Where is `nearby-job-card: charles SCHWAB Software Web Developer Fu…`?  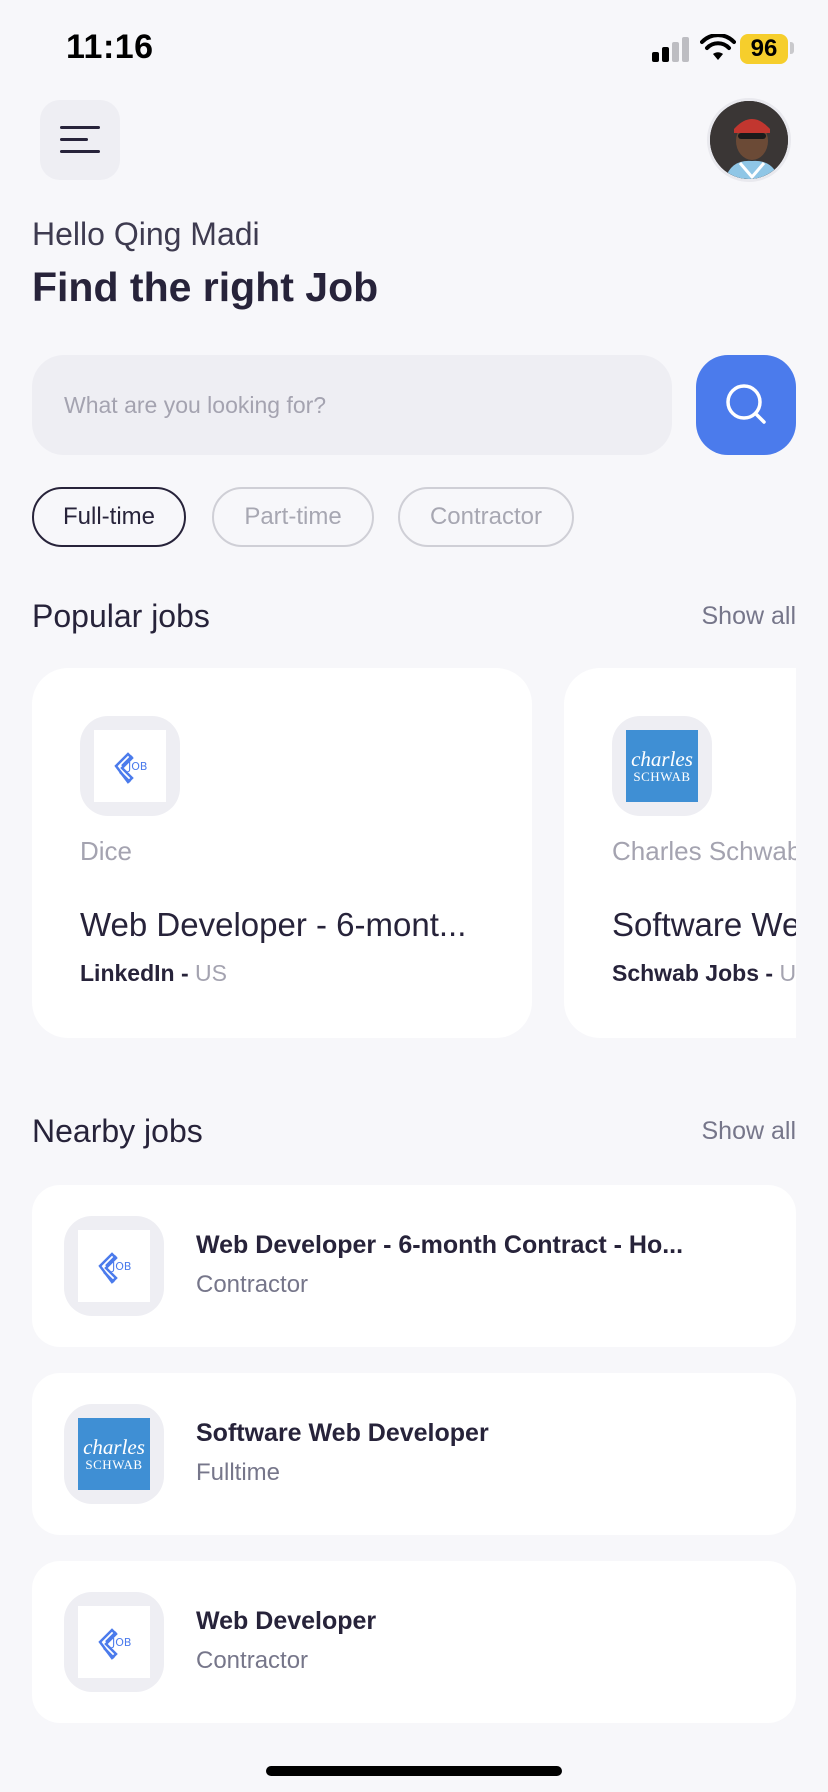 nearby-job-card: charles SCHWAB Software Web Developer Fu… is located at coordinates (414, 1454).